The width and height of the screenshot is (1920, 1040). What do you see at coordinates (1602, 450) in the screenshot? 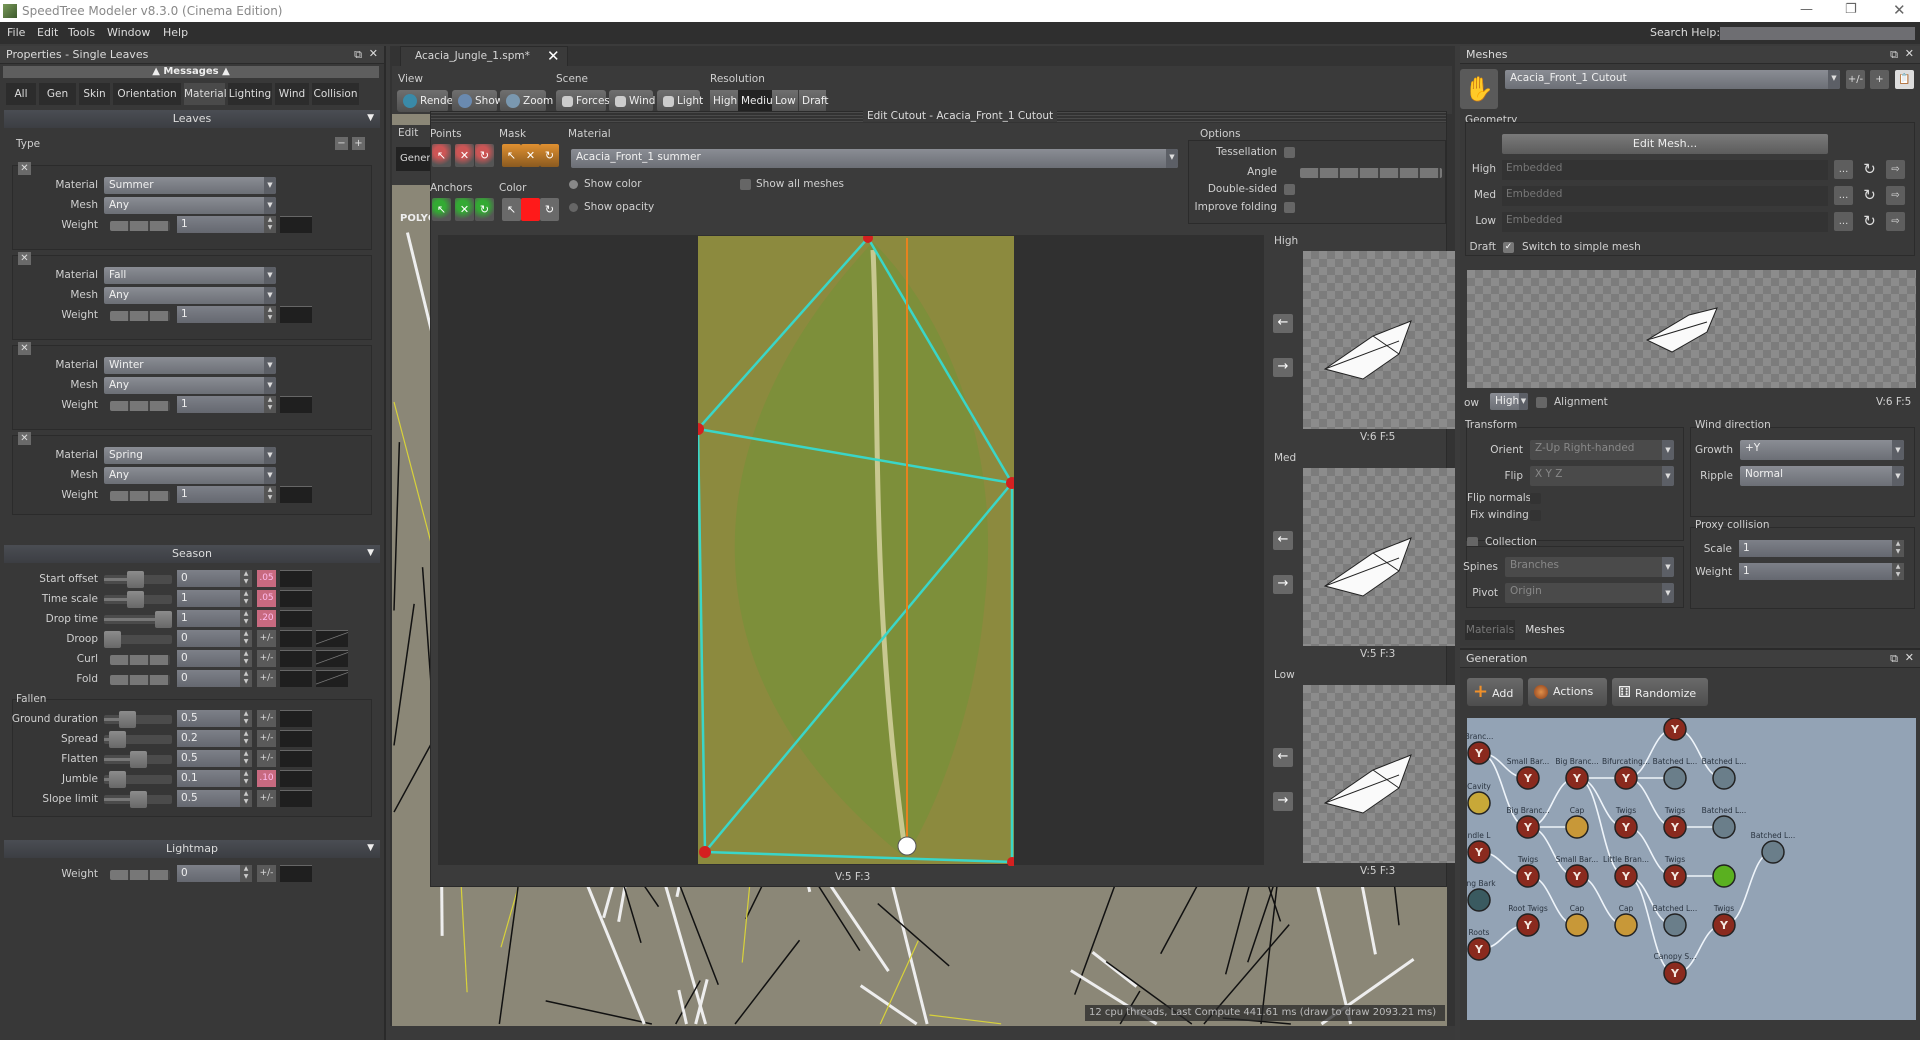
I see `orient-select: Z-Up Right-handed ▼` at bounding box center [1602, 450].